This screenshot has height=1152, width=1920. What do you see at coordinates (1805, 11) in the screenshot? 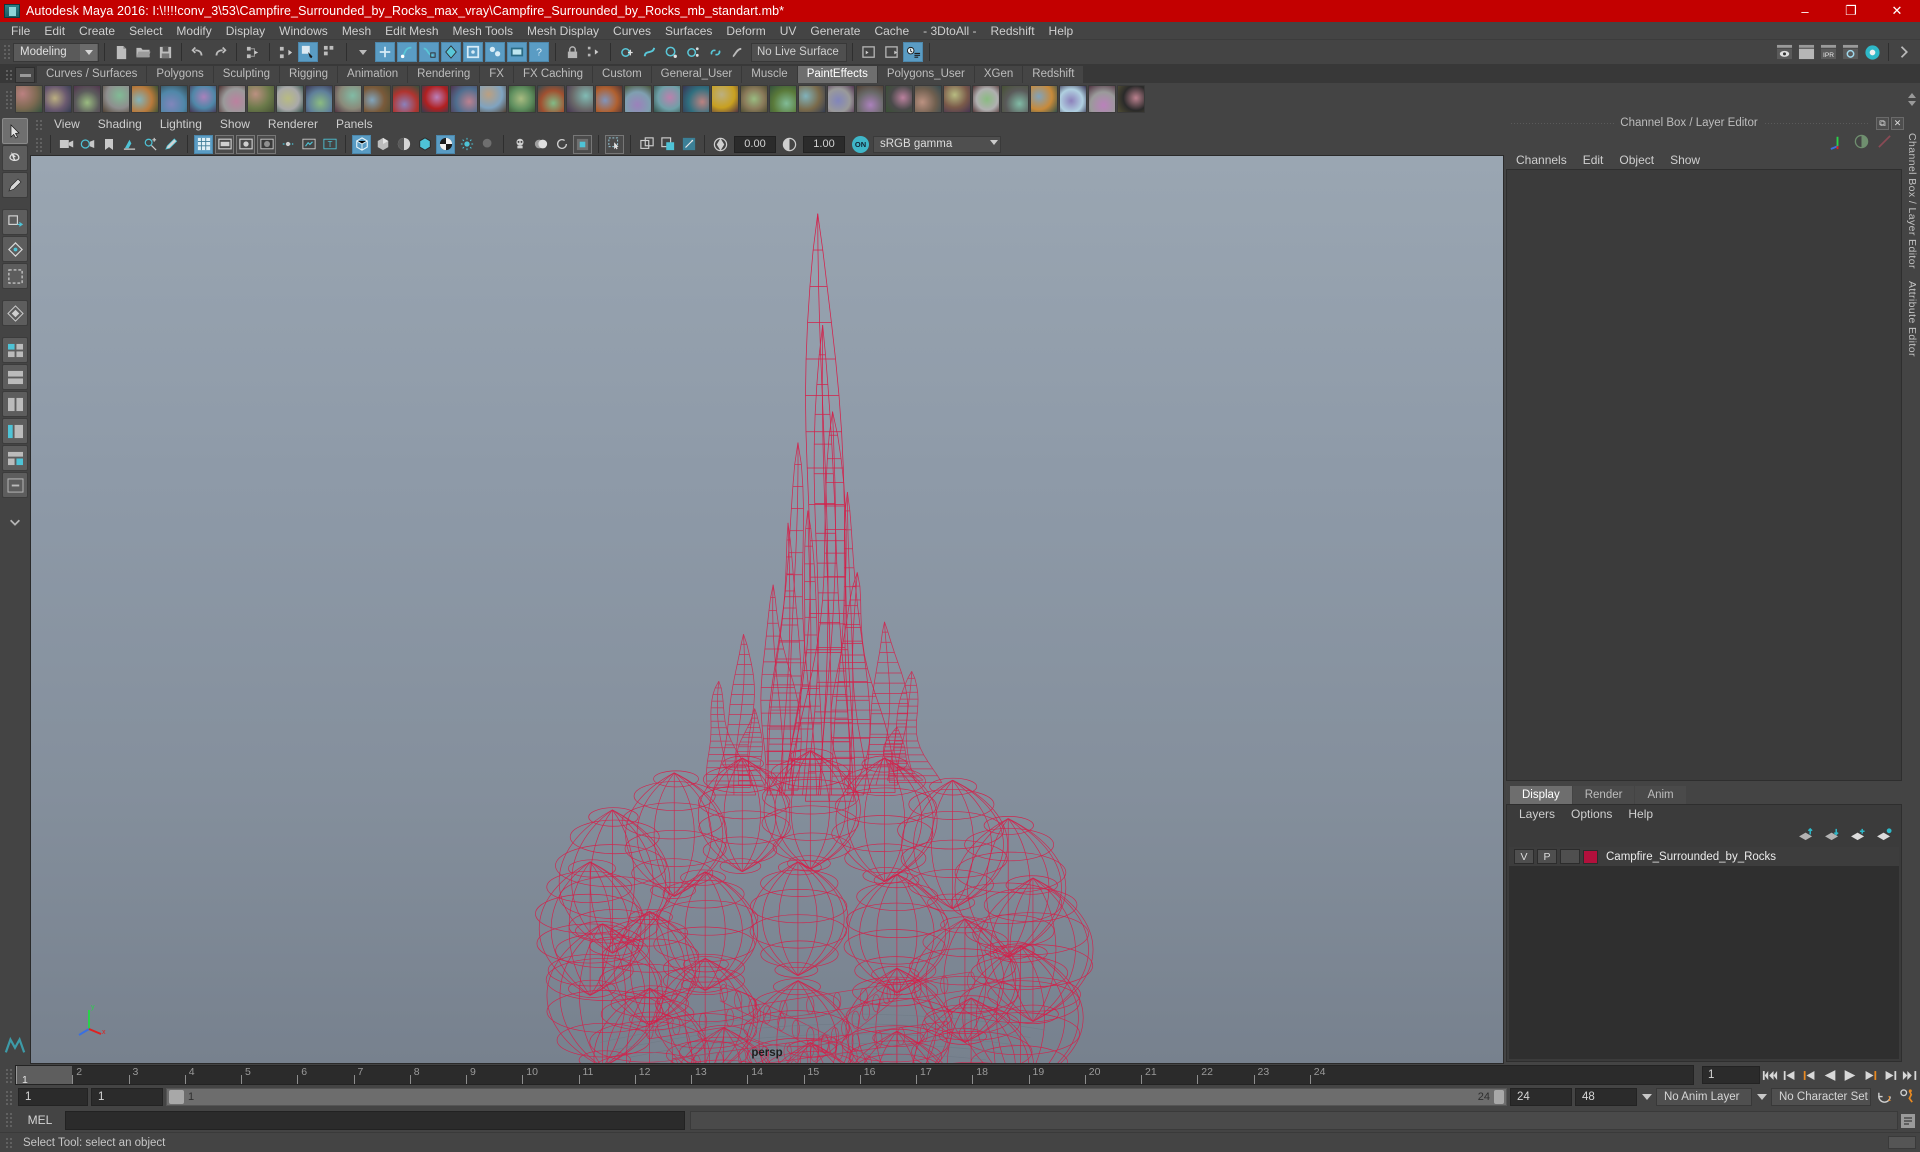
I see `minimize-button: –` at bounding box center [1805, 11].